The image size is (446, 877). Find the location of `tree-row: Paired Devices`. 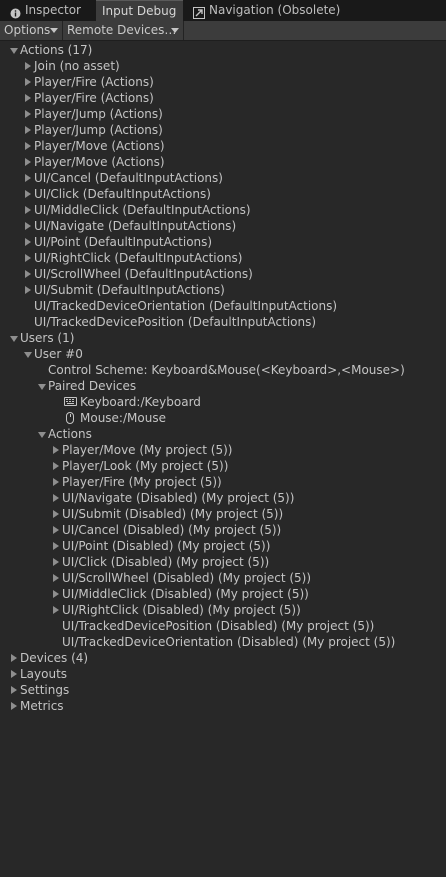

tree-row: Paired Devices is located at coordinates (223, 386).